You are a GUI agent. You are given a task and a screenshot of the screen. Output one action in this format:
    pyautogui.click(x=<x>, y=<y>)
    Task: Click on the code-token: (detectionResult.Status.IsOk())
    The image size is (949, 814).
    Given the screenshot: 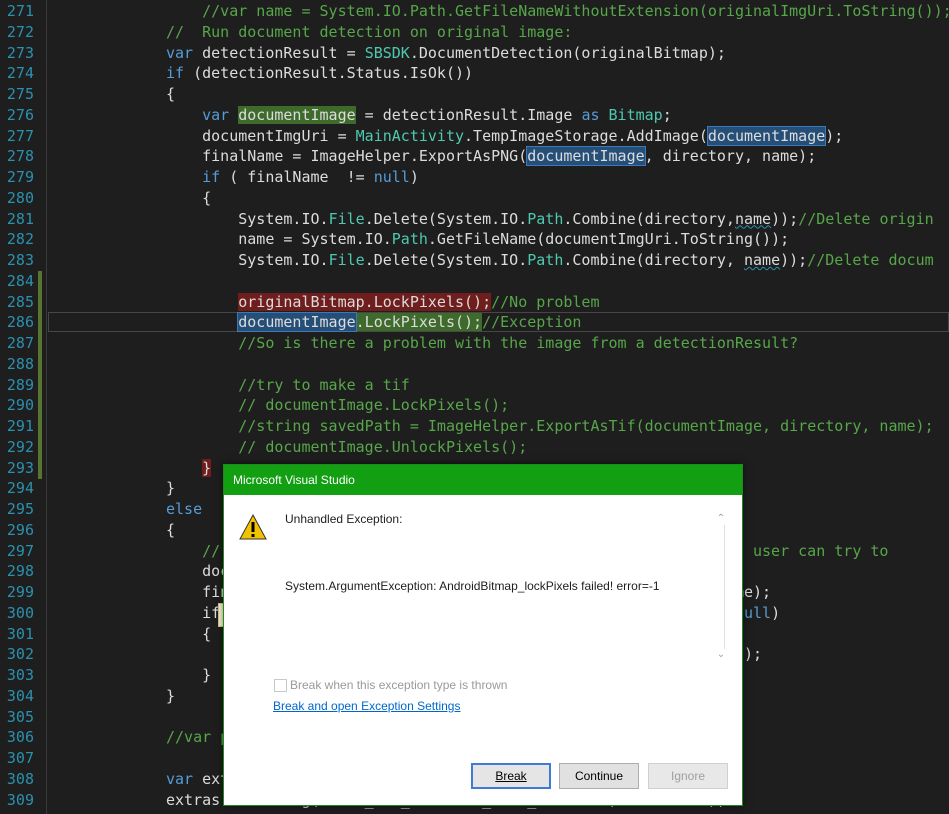 What is the action you would take?
    pyautogui.click(x=329, y=73)
    